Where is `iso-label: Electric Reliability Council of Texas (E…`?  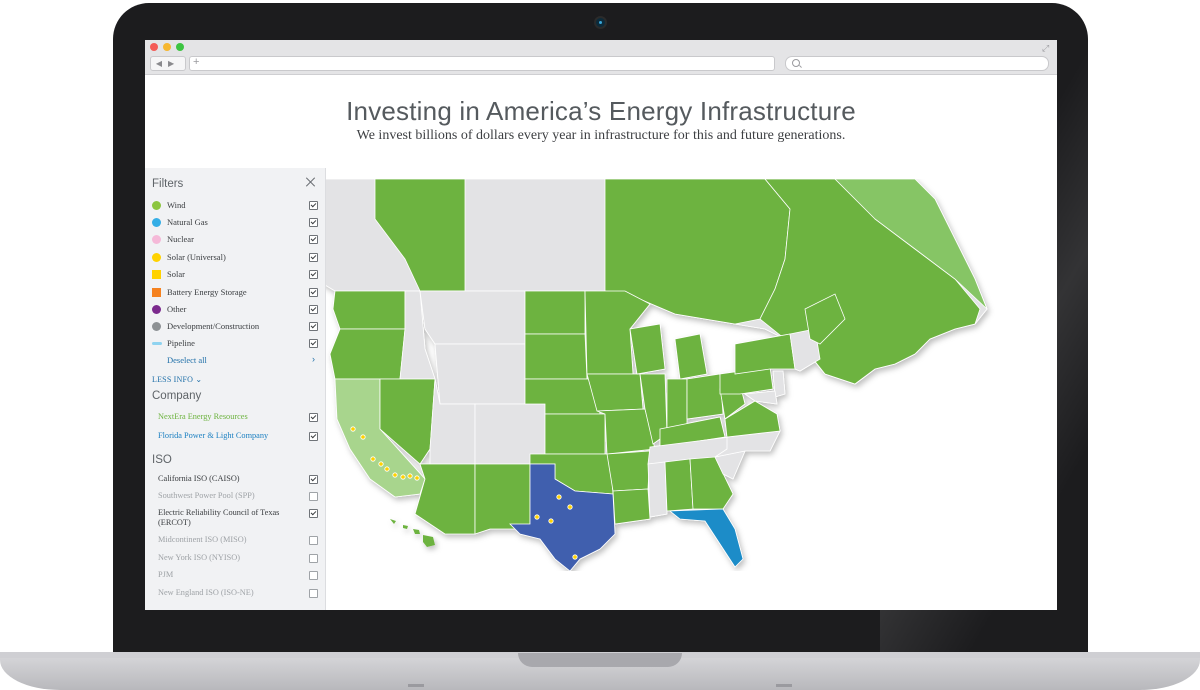
iso-label: Electric Reliability Council of Texas (E… is located at coordinates (219, 517).